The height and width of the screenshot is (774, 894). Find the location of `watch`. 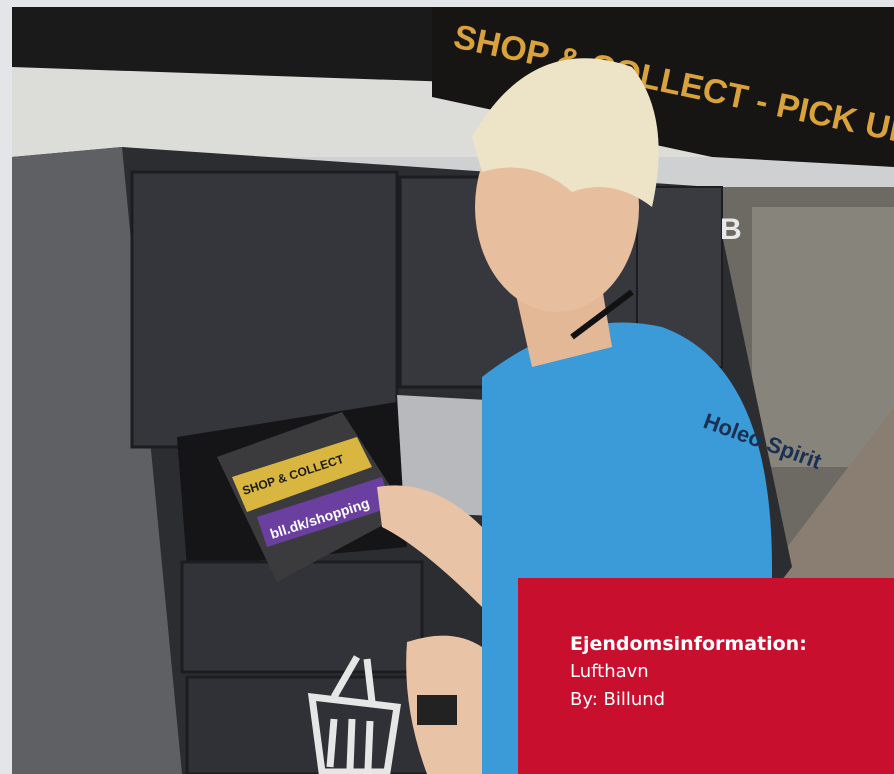

watch is located at coordinates (437, 710).